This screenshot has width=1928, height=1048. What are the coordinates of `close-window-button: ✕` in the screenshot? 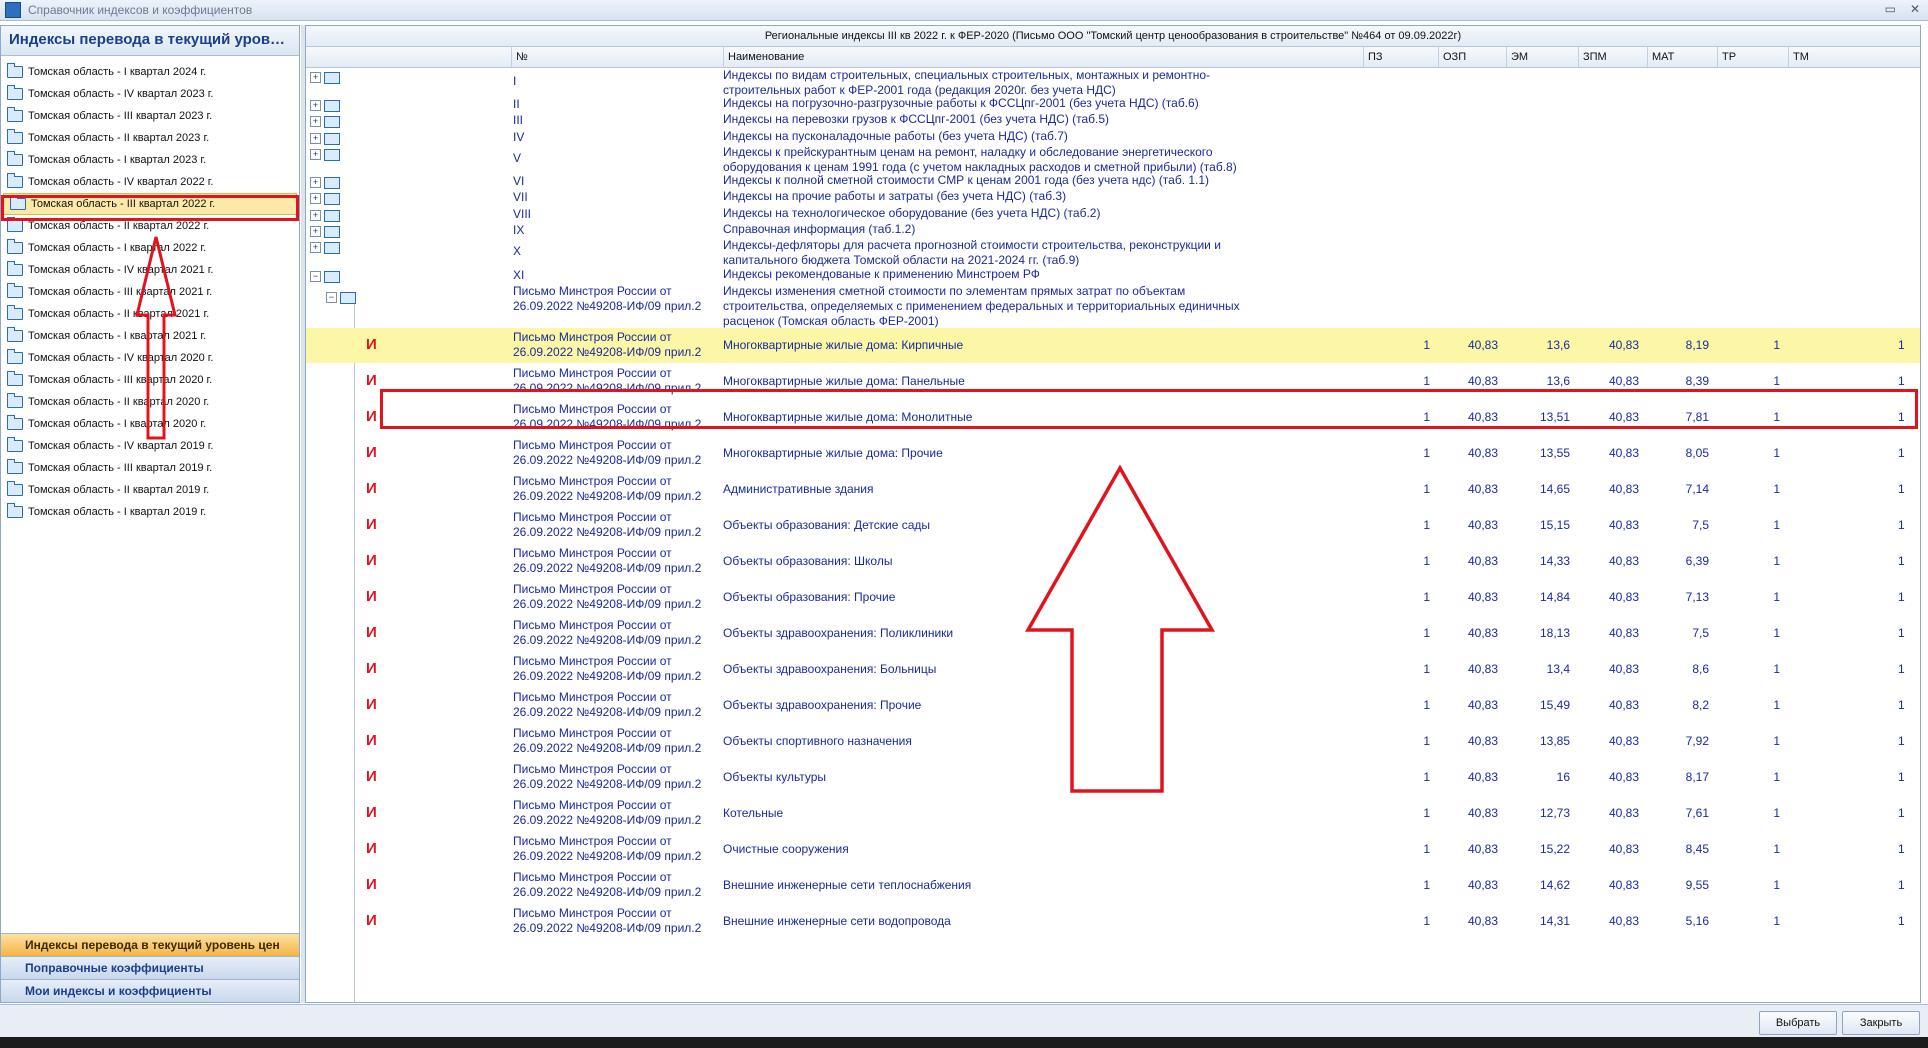 It's located at (1915, 9).